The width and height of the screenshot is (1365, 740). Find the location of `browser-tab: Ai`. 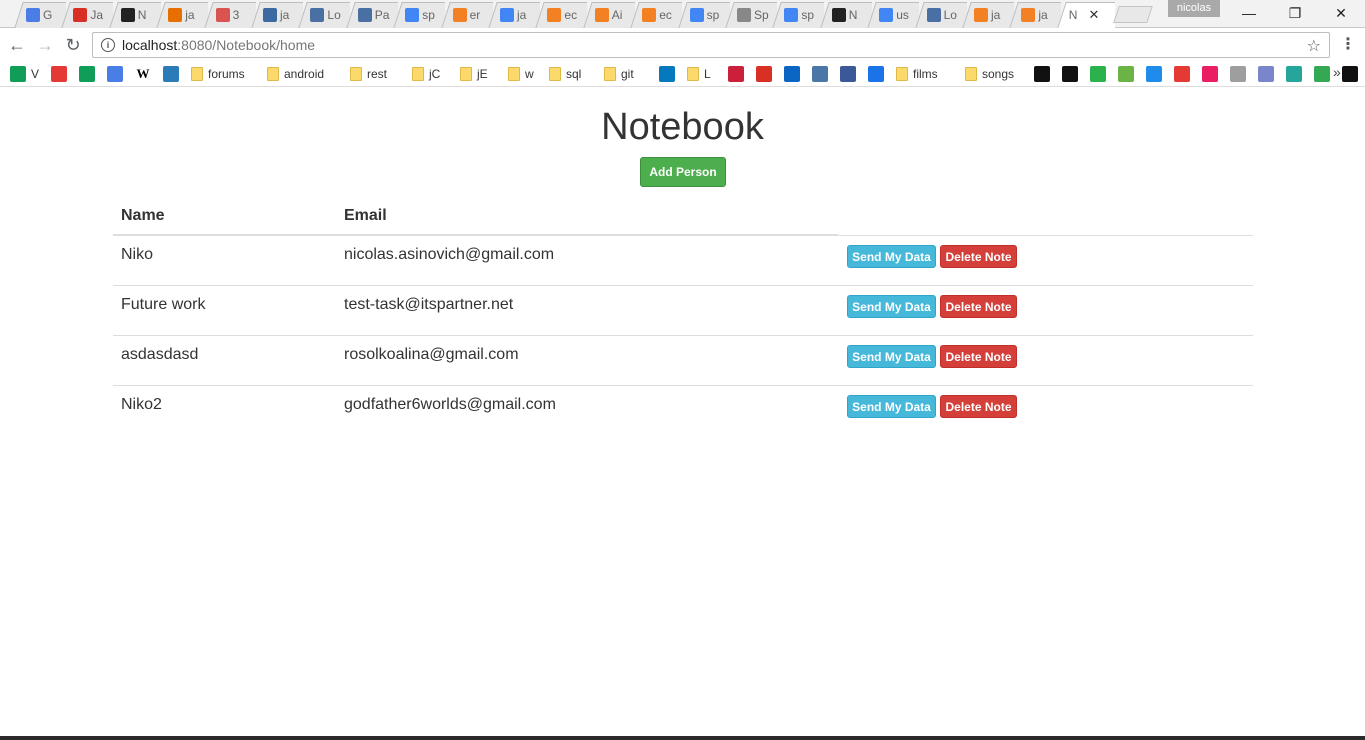

browser-tab: Ai is located at coordinates (609, 15).